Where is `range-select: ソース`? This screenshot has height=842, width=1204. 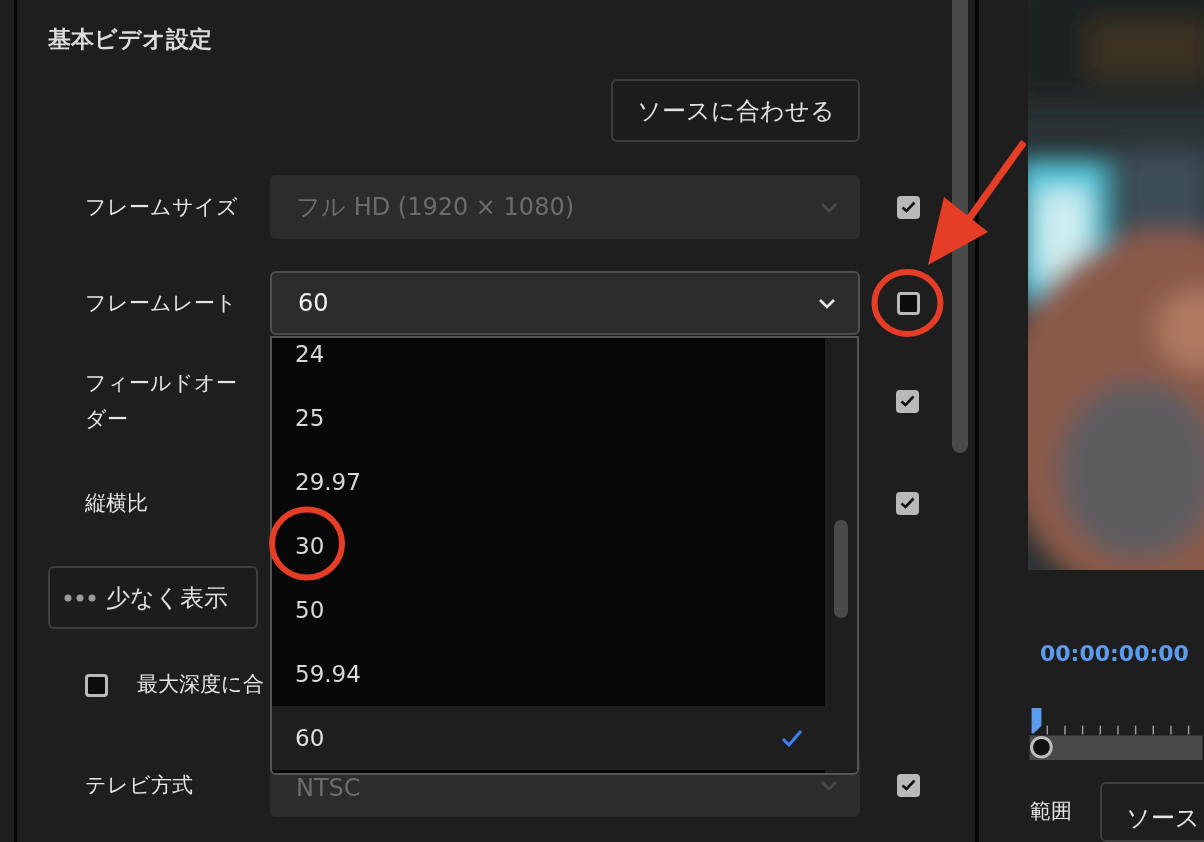 range-select: ソース is located at coordinates (1152, 812).